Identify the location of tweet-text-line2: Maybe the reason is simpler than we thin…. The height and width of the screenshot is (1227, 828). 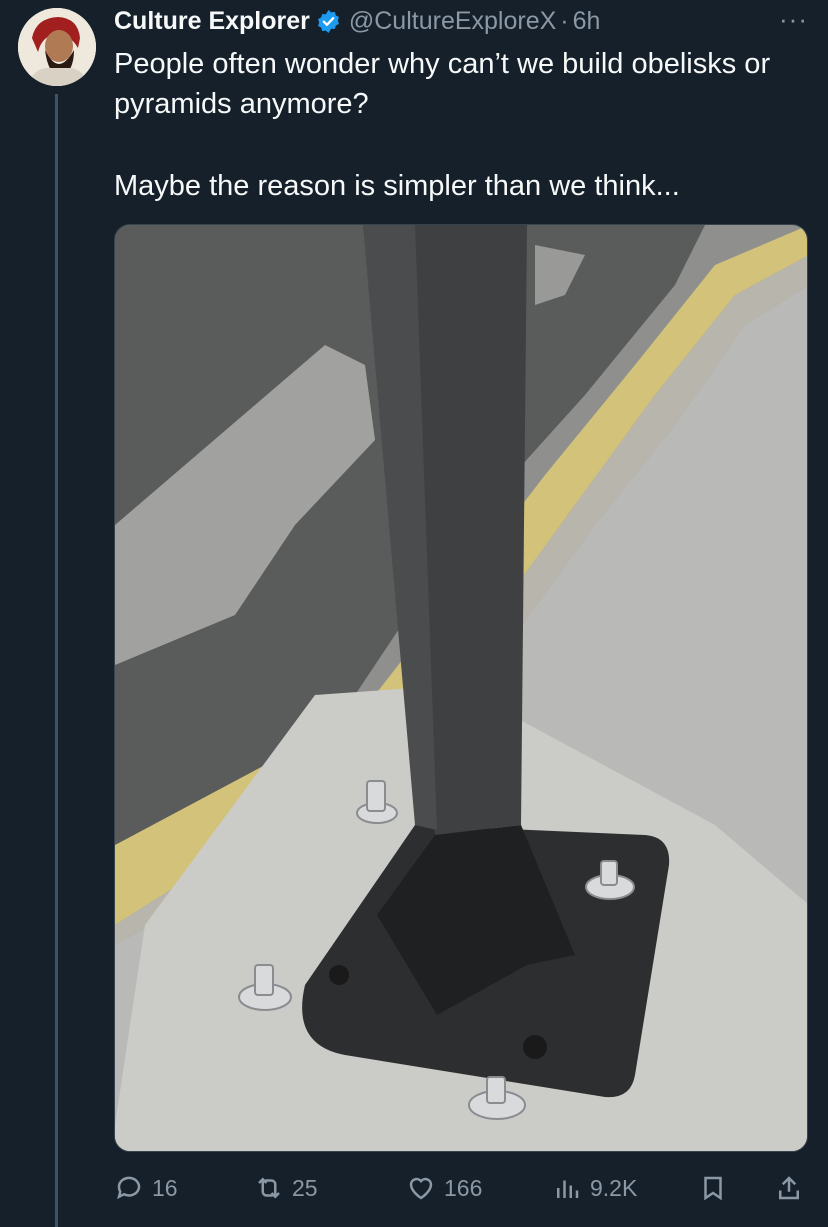
(397, 186).